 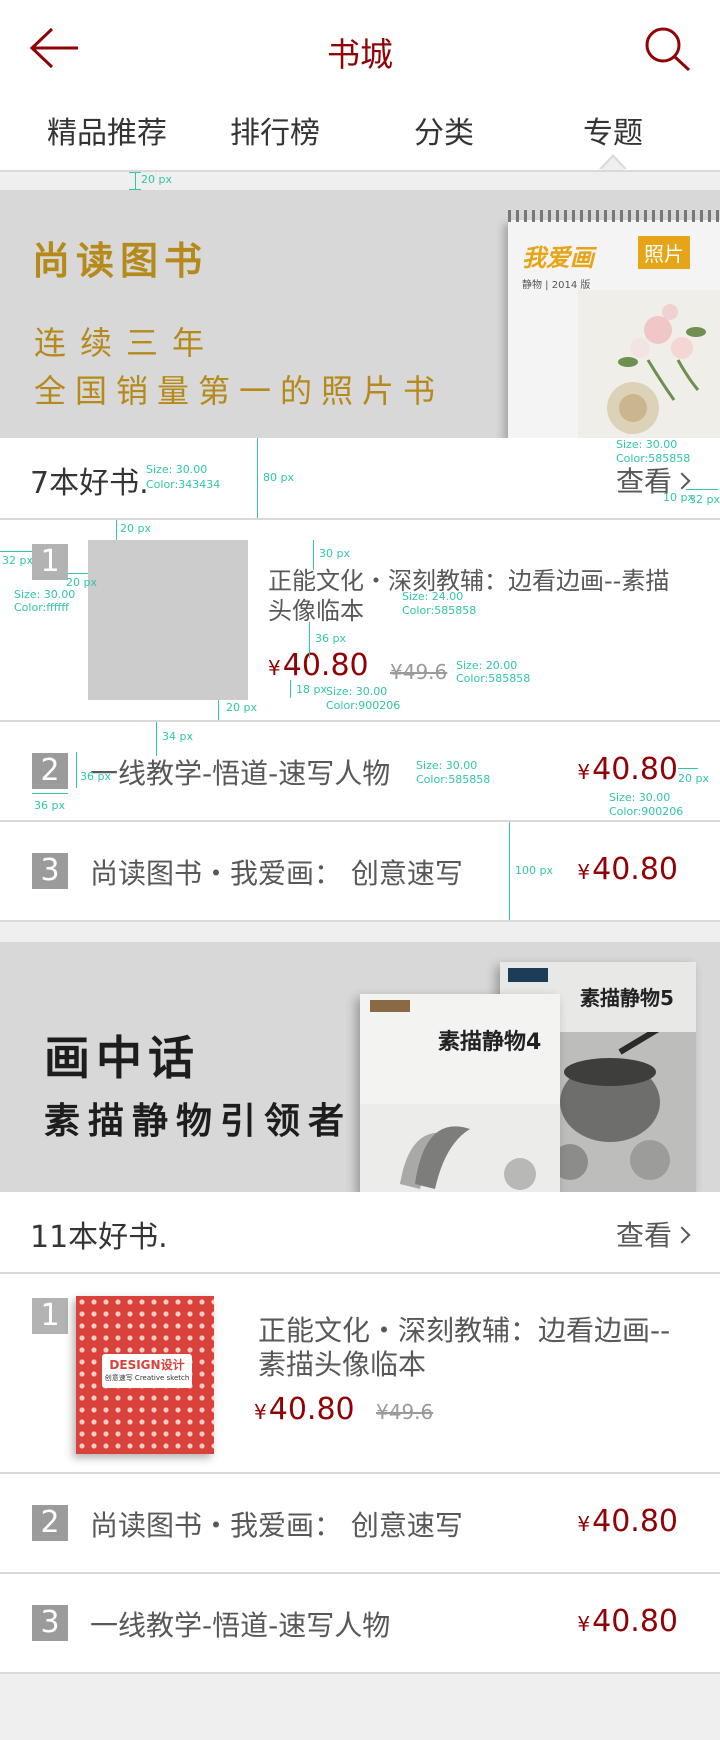 What do you see at coordinates (558, 258) in the screenshot?
I see `banner-book-title: 我爱画` at bounding box center [558, 258].